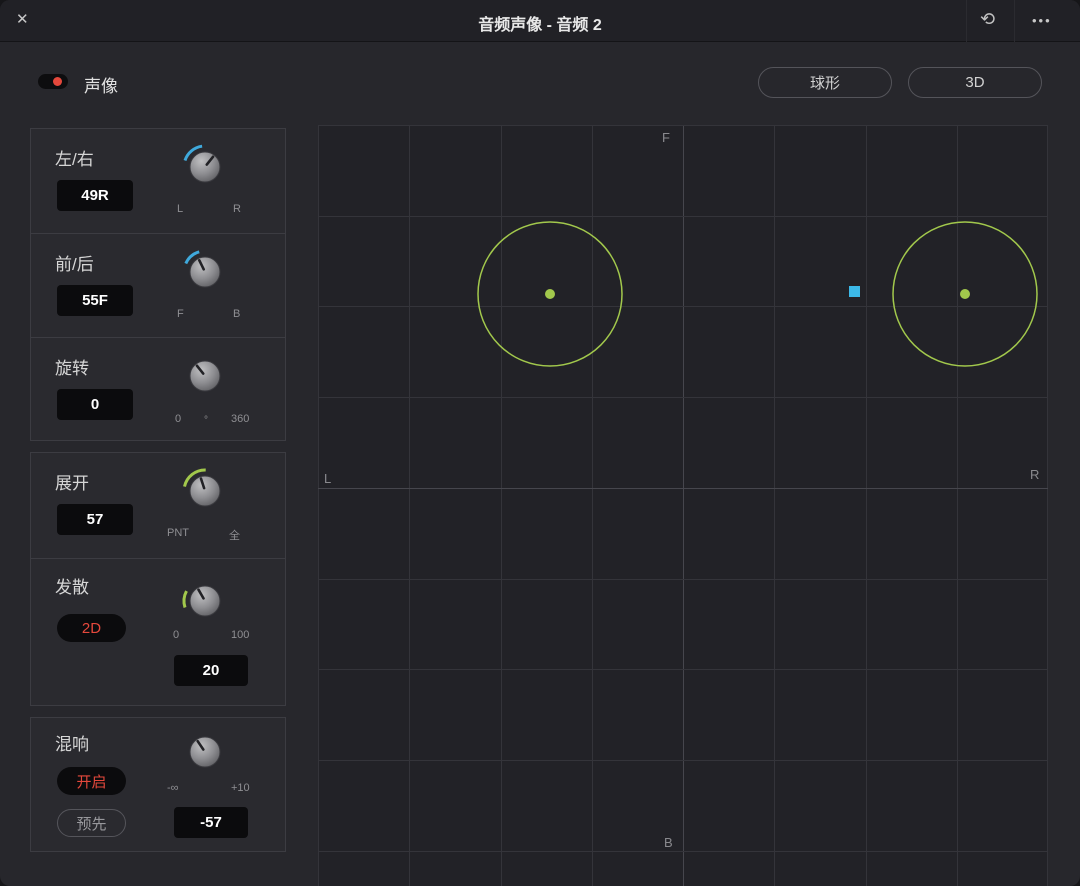 This screenshot has height=886, width=1080. What do you see at coordinates (72, 587) in the screenshot?
I see `divergence-label: 发散` at bounding box center [72, 587].